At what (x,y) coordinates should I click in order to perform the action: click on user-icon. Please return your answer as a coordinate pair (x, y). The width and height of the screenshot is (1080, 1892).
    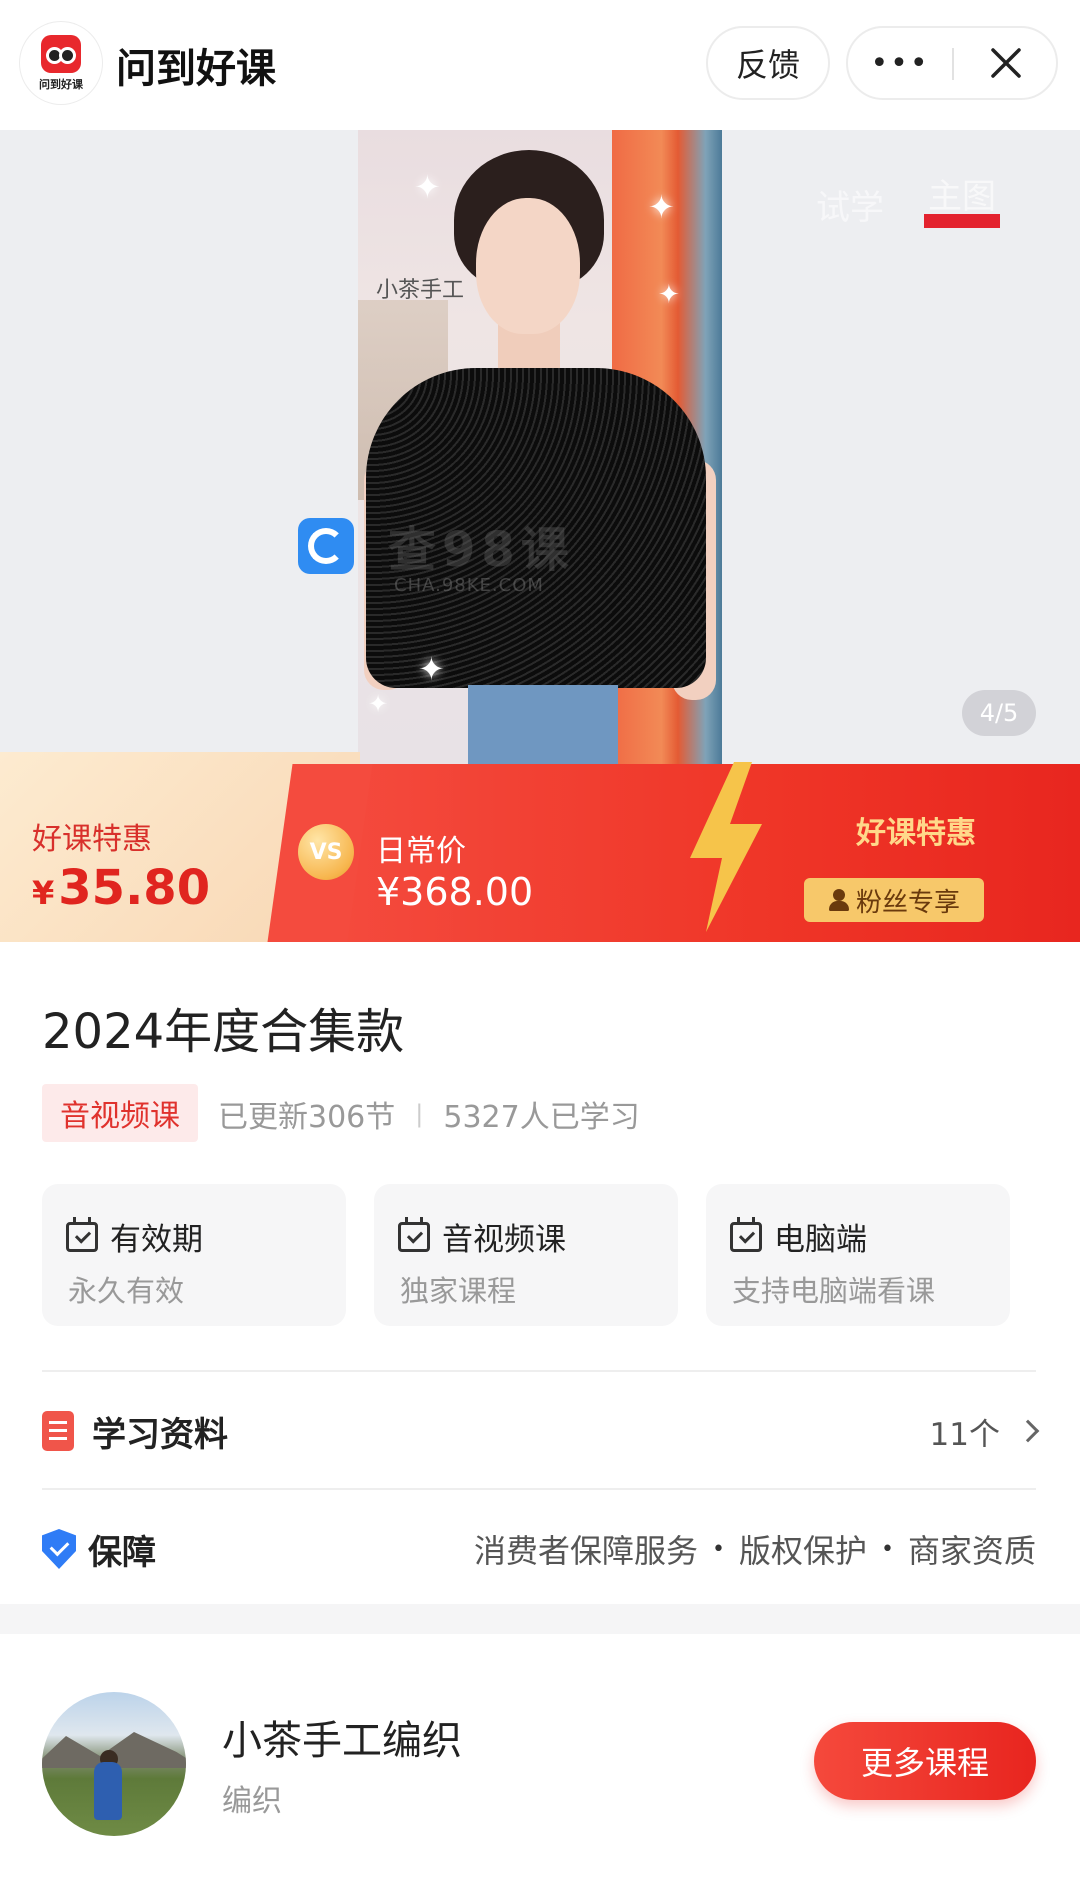
    Looking at the image, I should click on (839, 900).